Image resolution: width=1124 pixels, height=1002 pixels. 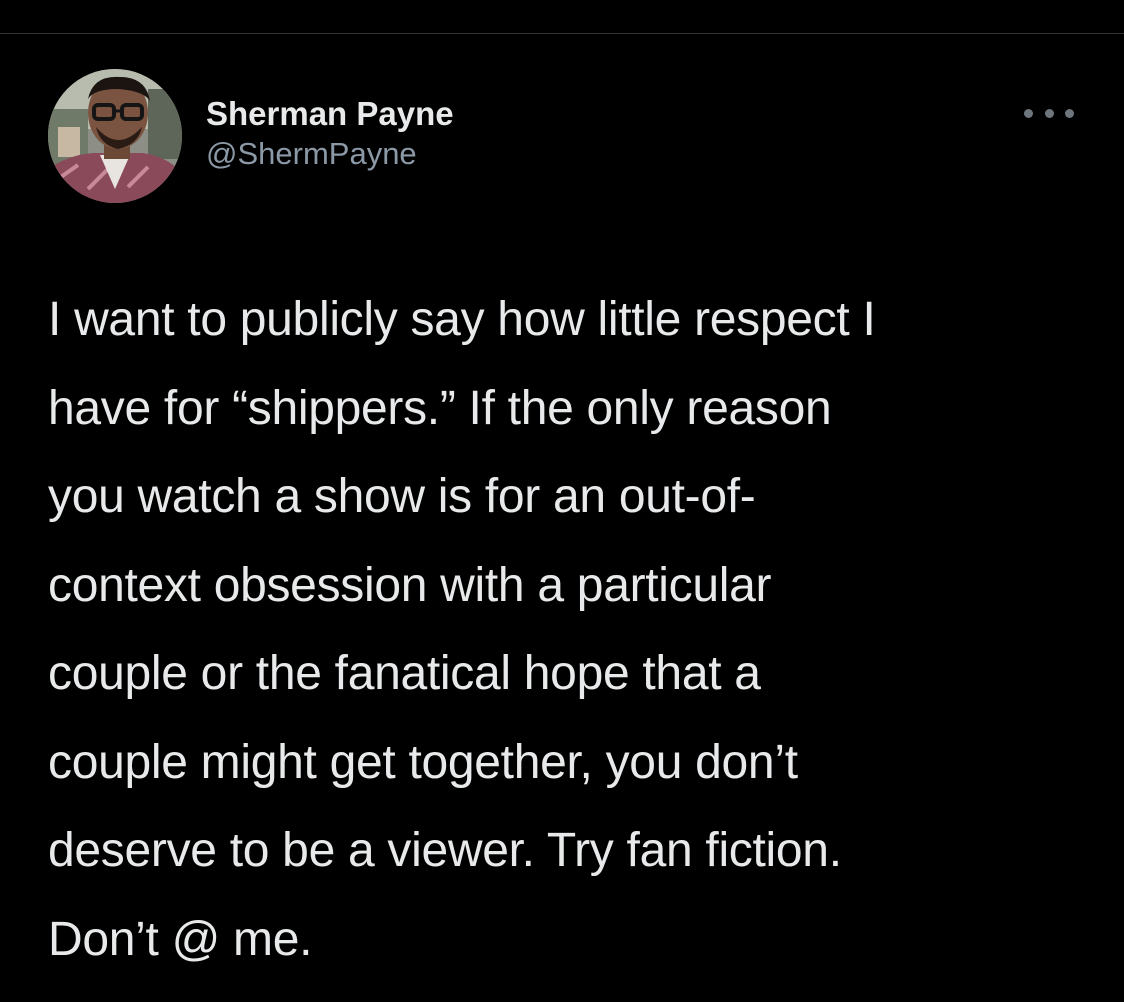 I want to click on tweet-text-line: Don’t @ me., so click(x=180, y=939).